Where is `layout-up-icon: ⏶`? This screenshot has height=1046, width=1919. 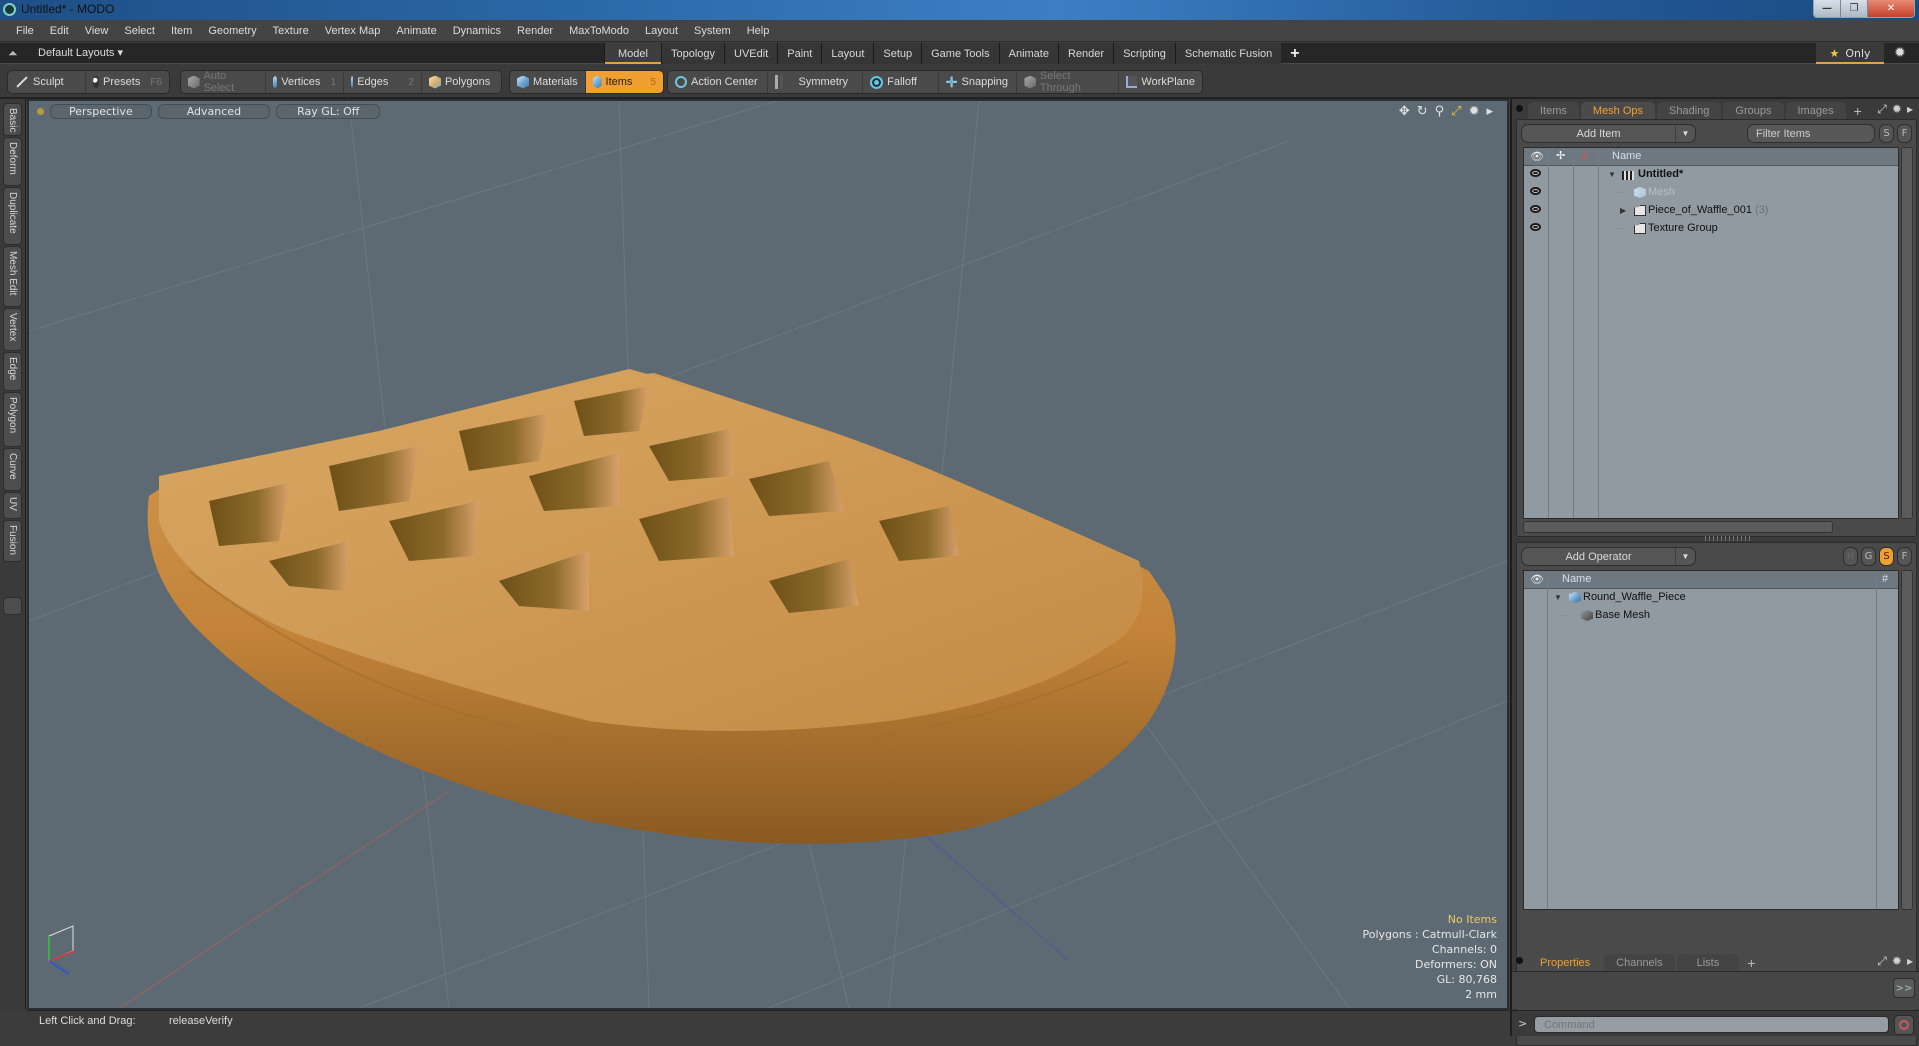
layout-up-icon: ⏶ is located at coordinates (13, 53).